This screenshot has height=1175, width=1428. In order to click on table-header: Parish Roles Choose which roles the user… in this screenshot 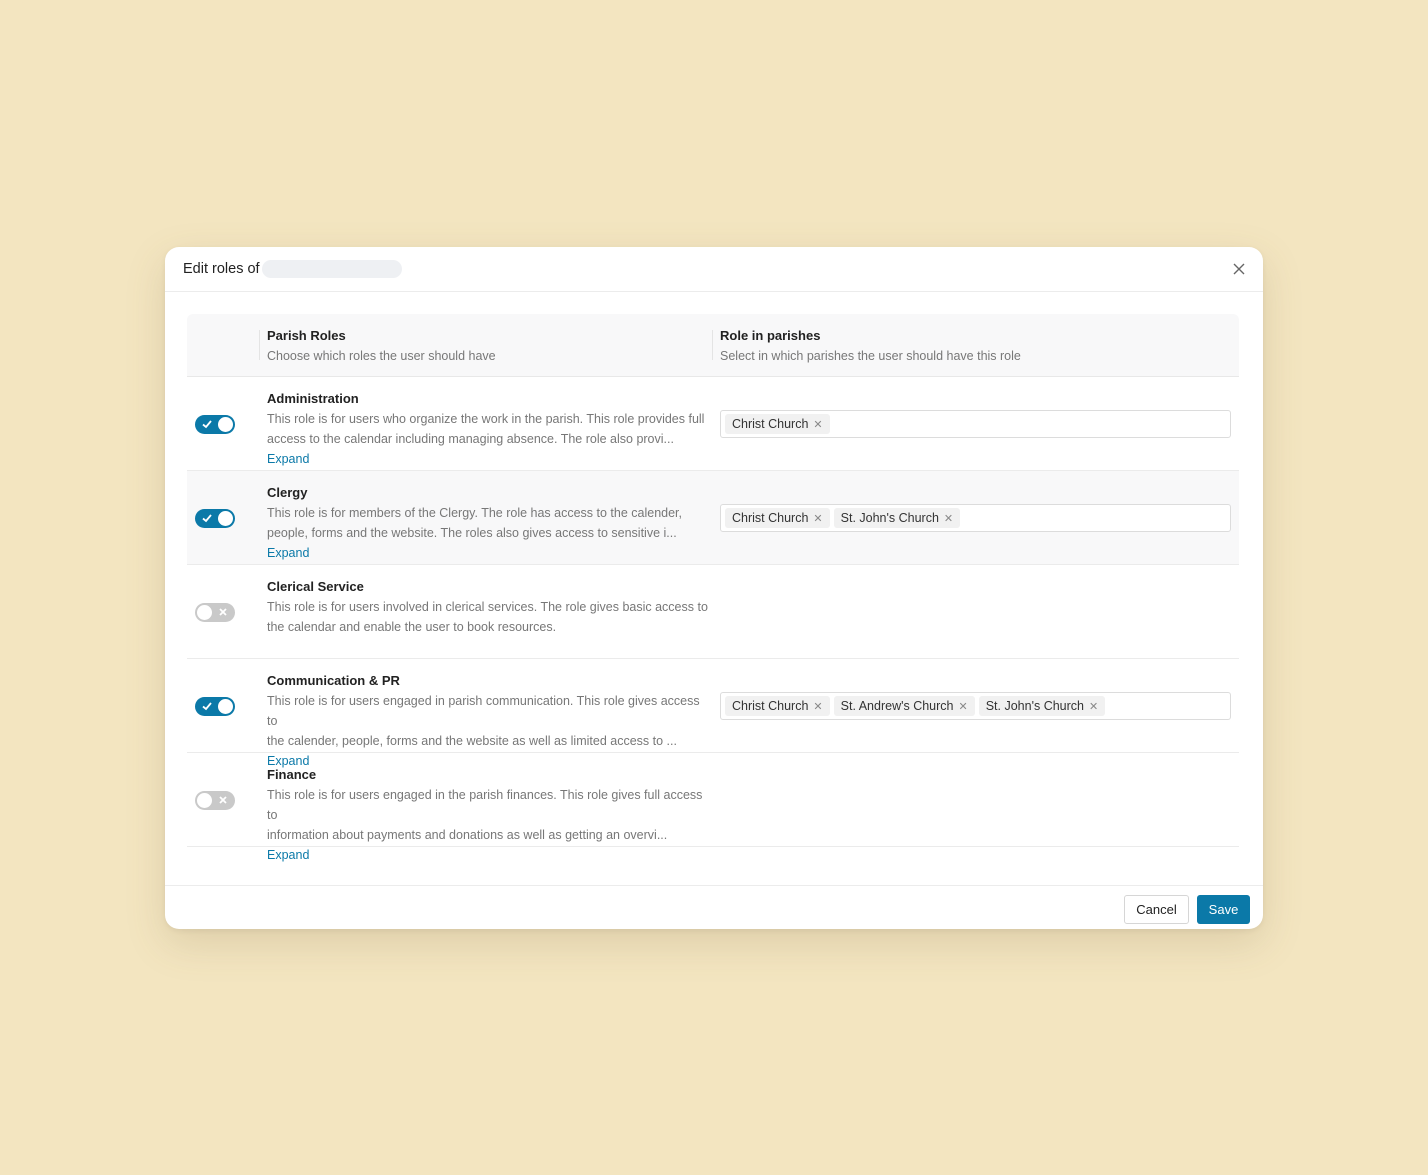, I will do `click(713, 345)`.